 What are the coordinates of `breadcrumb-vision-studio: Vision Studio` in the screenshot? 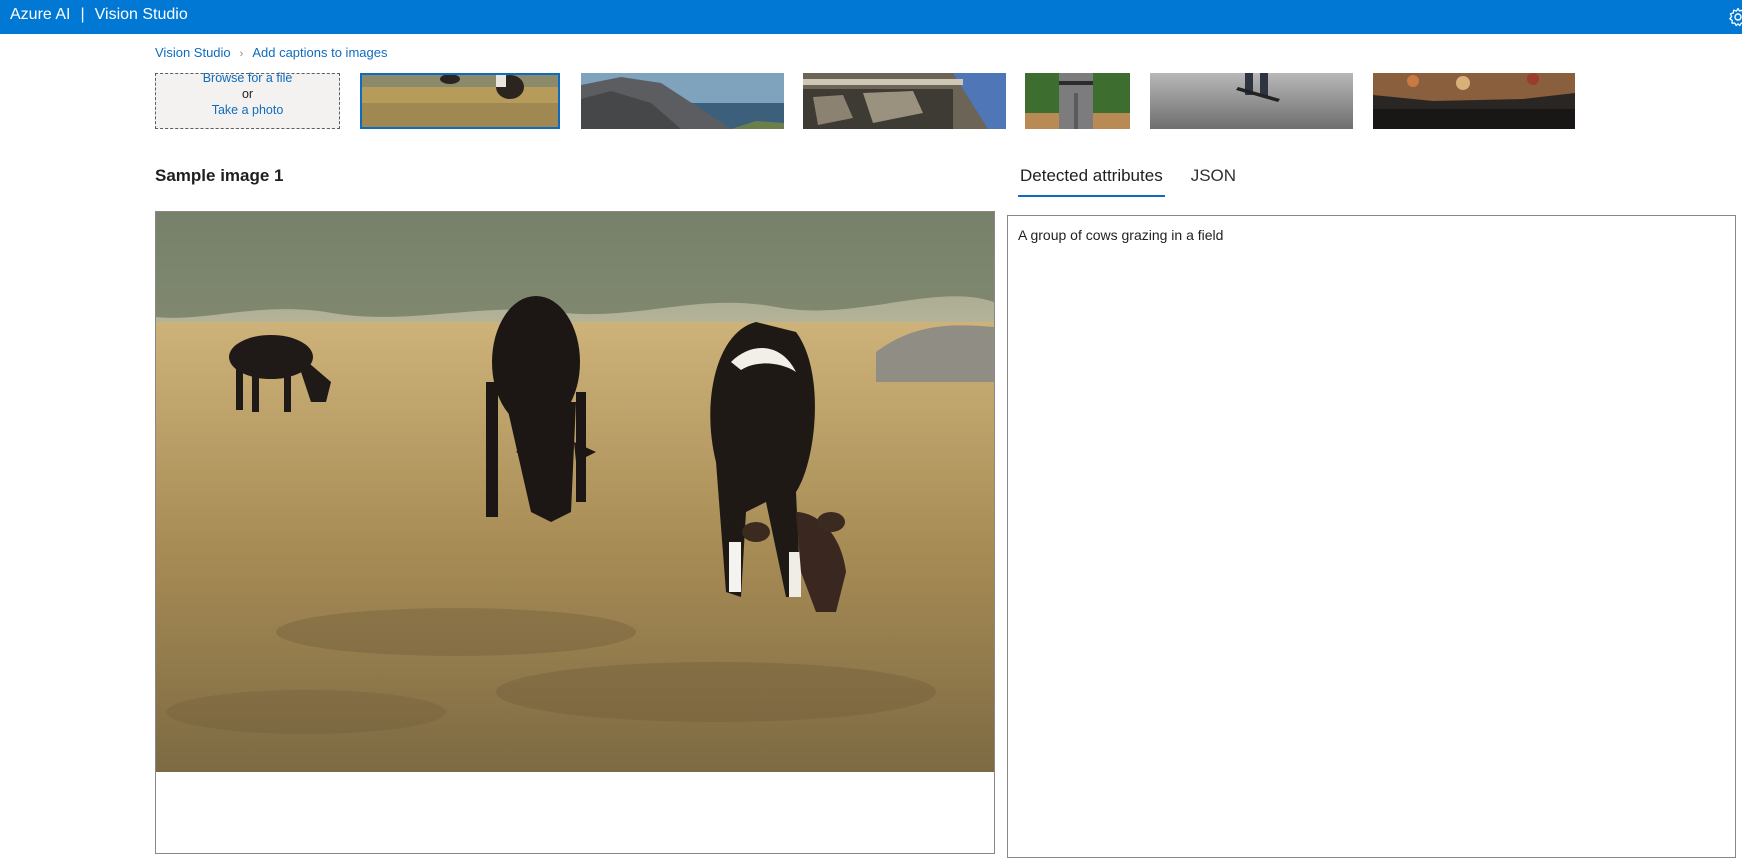 It's located at (193, 52).